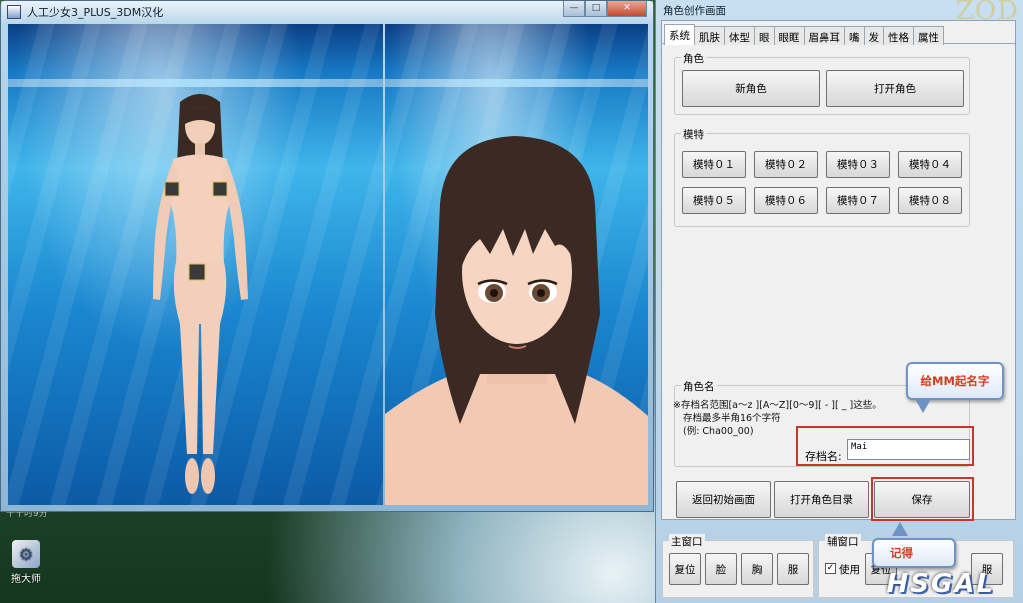 This screenshot has height=603, width=1023. Describe the element at coordinates (928, 35) in the screenshot. I see `tab-attributes: 属性` at that location.